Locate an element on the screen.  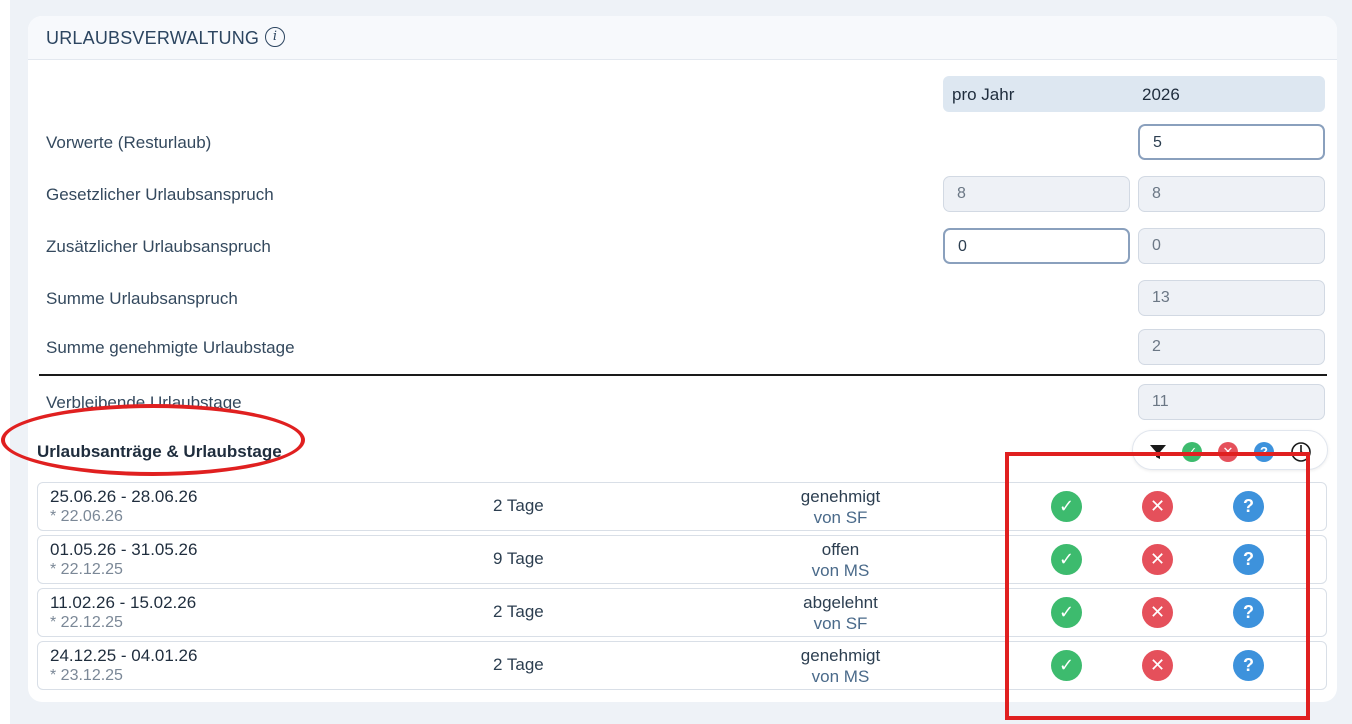
gesetzlich-year-field: 8 is located at coordinates (1231, 194).